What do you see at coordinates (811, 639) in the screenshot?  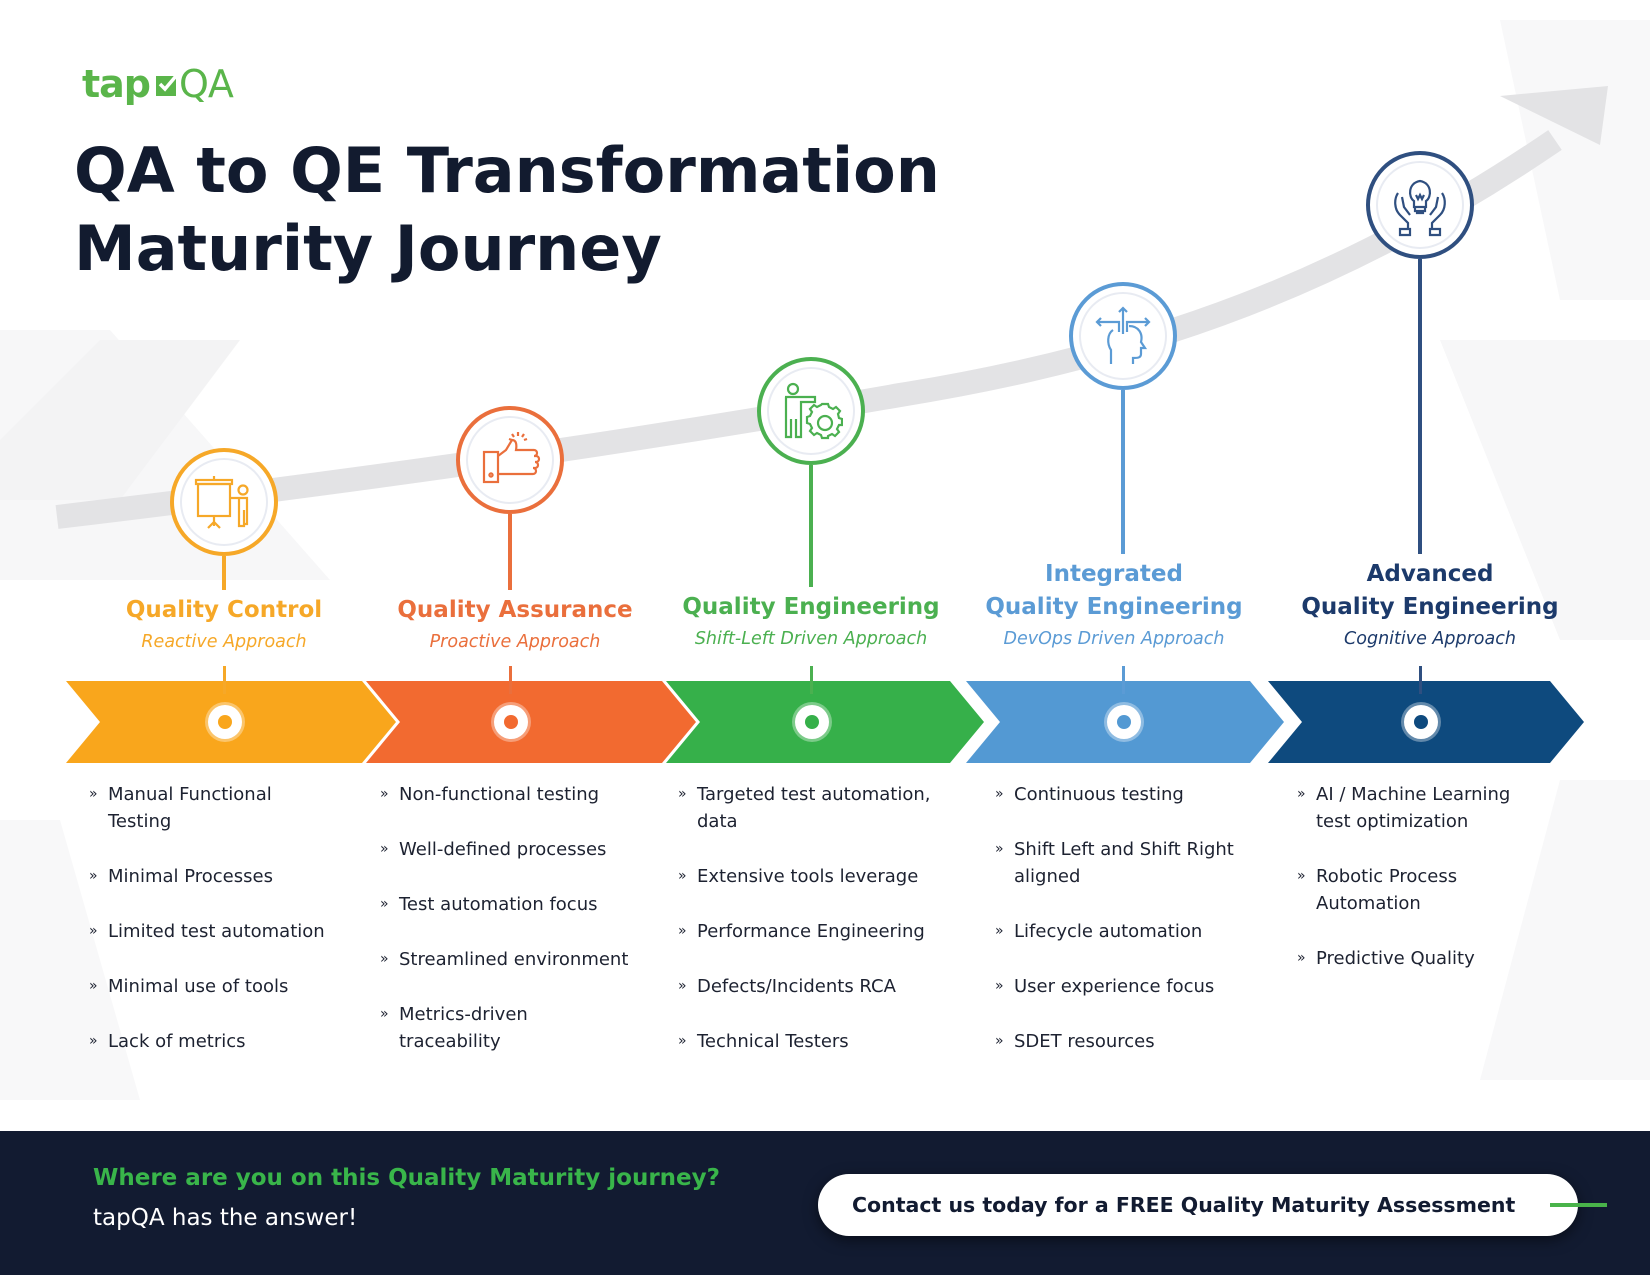 I see `stage-subtitle: Shift-Left Driven Approach` at bounding box center [811, 639].